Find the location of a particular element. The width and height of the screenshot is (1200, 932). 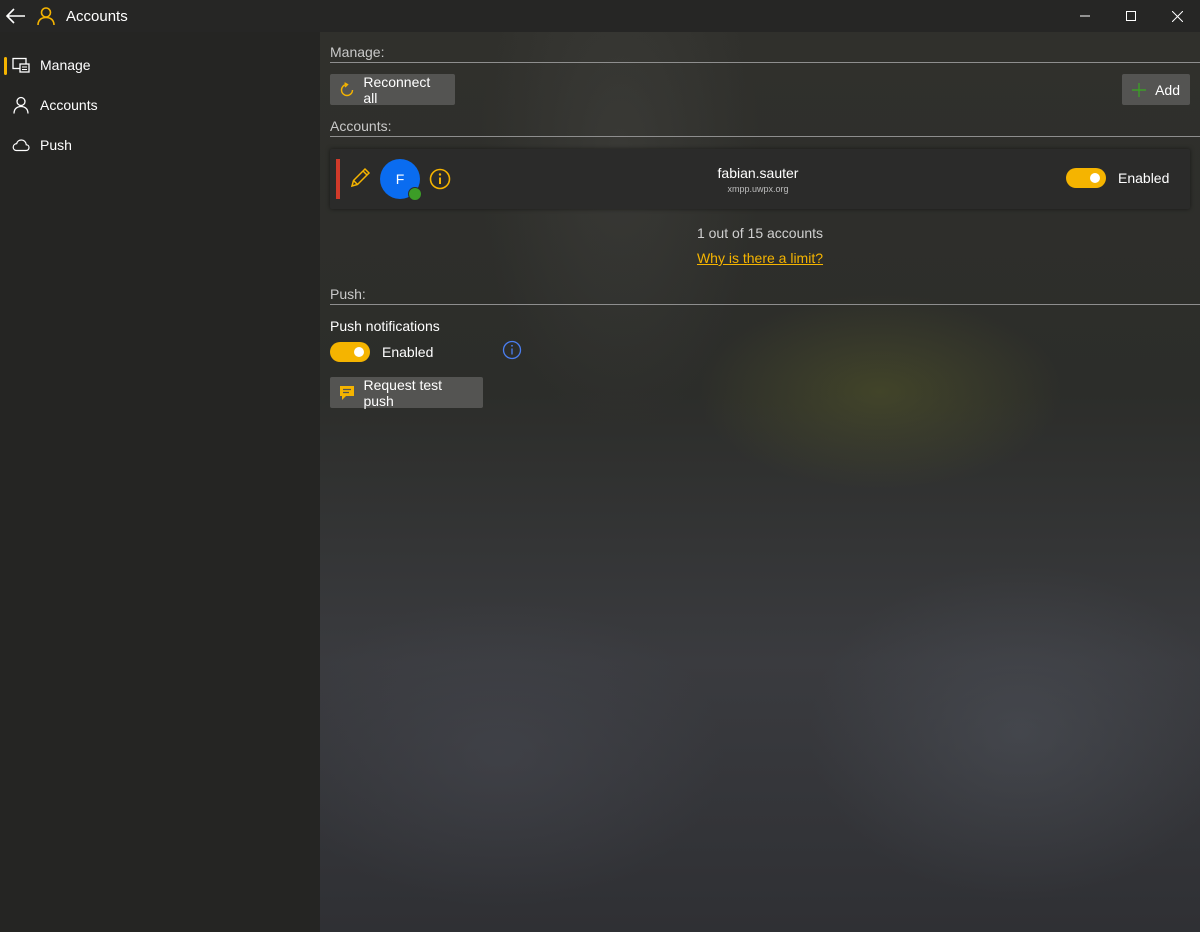

add-account-button: Add is located at coordinates (1156, 89).